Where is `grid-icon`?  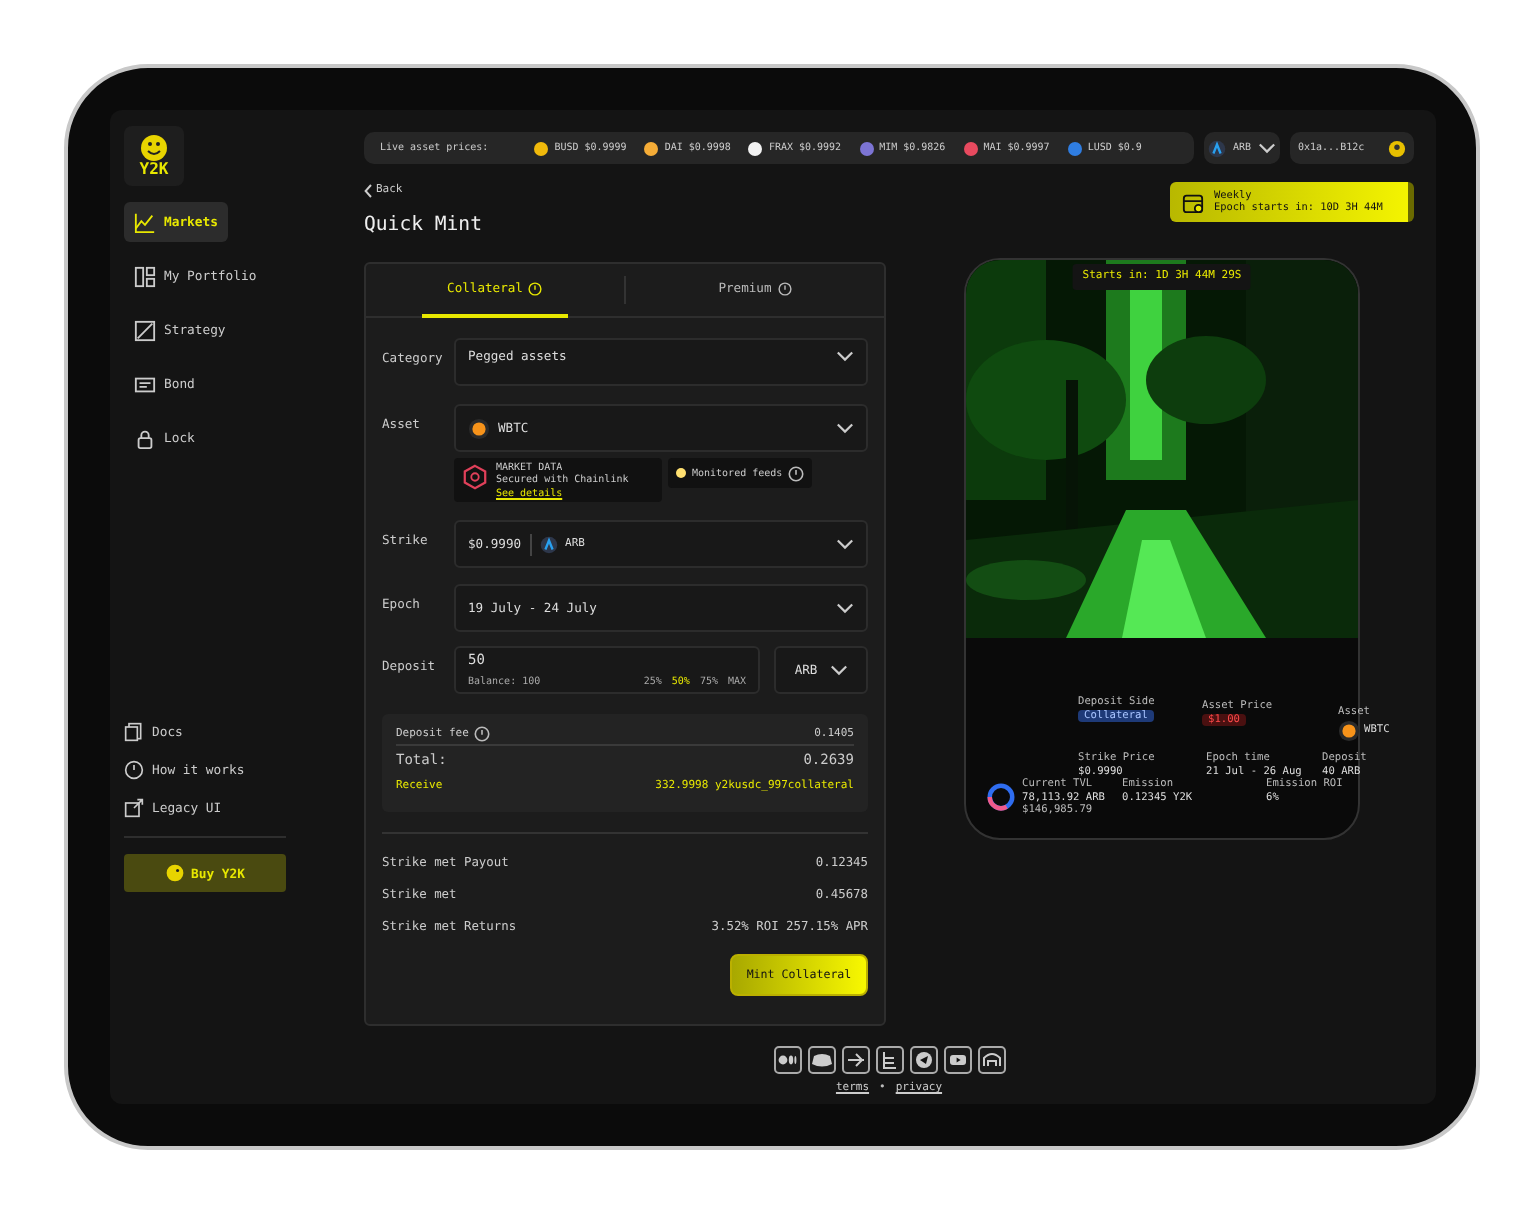
grid-icon is located at coordinates (145, 276).